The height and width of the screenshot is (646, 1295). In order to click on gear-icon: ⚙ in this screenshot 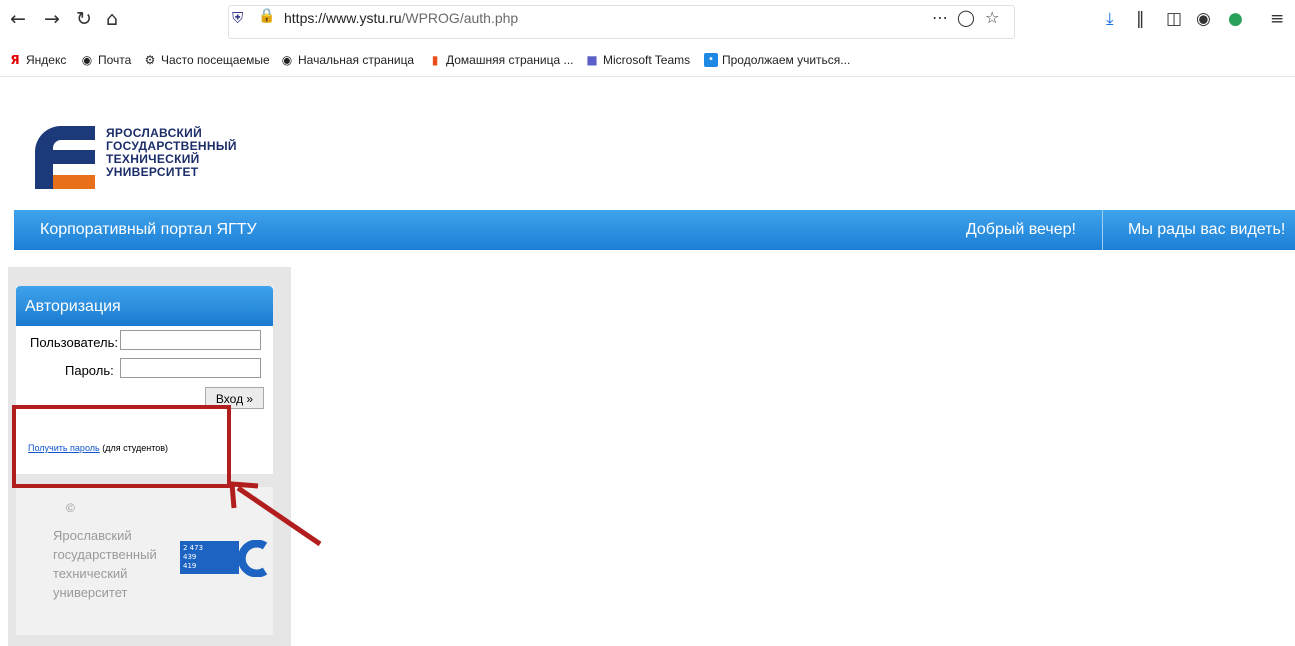, I will do `click(150, 60)`.